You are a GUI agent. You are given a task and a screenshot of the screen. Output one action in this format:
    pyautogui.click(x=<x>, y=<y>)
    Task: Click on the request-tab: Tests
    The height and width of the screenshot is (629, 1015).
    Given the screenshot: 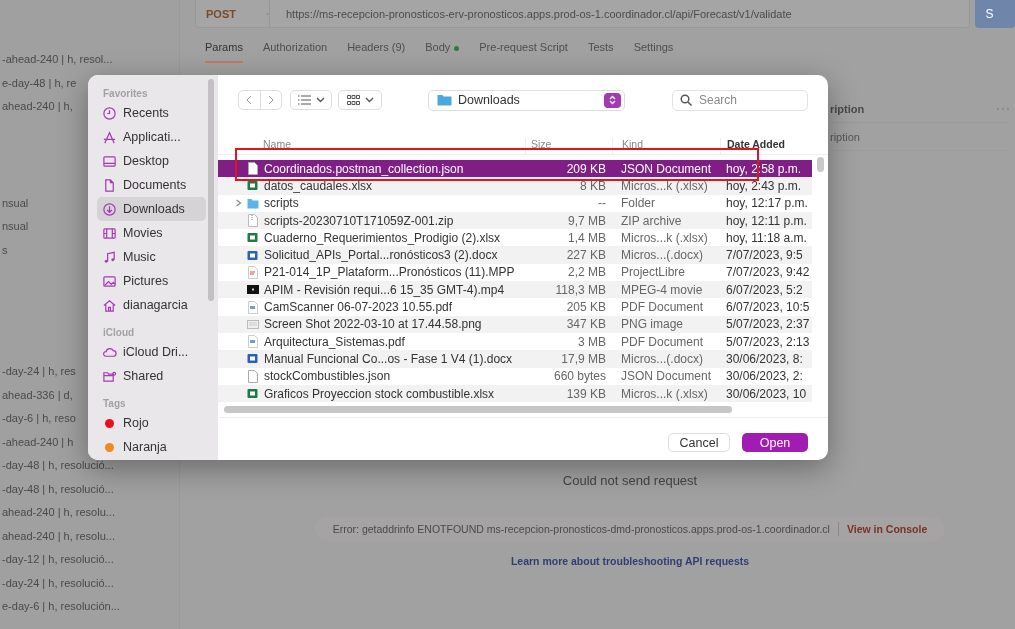 What is the action you would take?
    pyautogui.click(x=600, y=52)
    